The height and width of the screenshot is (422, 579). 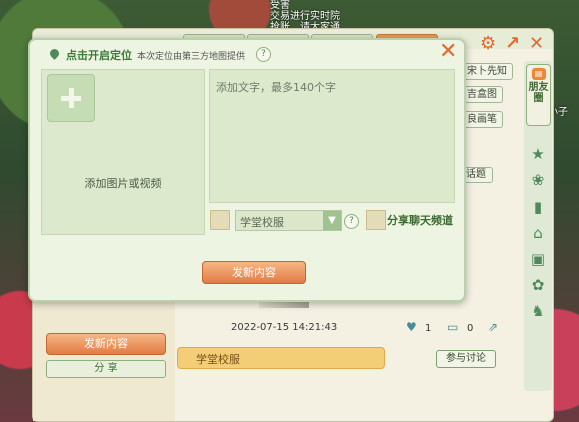 I want to click on enable-location-link: 点击开启定位, so click(x=99, y=55).